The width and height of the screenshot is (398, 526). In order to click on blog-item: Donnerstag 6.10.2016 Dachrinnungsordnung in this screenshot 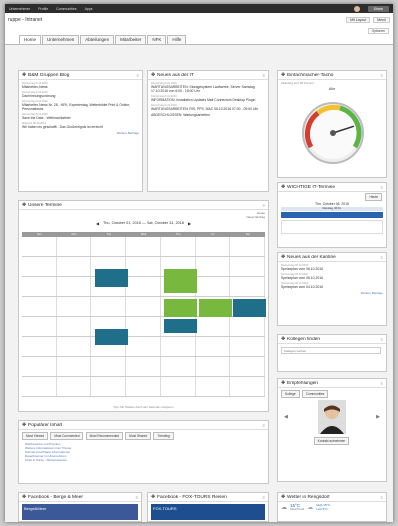, I will do `click(80, 94)`.